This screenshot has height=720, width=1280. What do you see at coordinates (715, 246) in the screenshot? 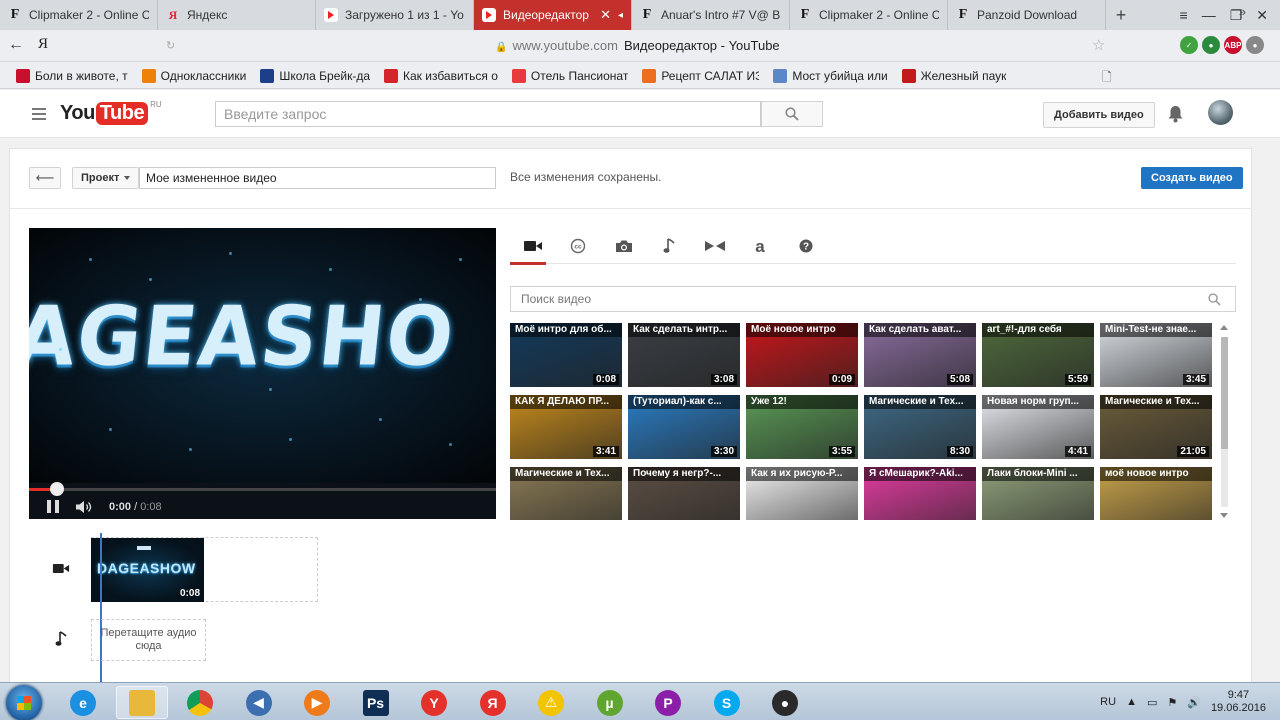
I see `tab-transitions` at bounding box center [715, 246].